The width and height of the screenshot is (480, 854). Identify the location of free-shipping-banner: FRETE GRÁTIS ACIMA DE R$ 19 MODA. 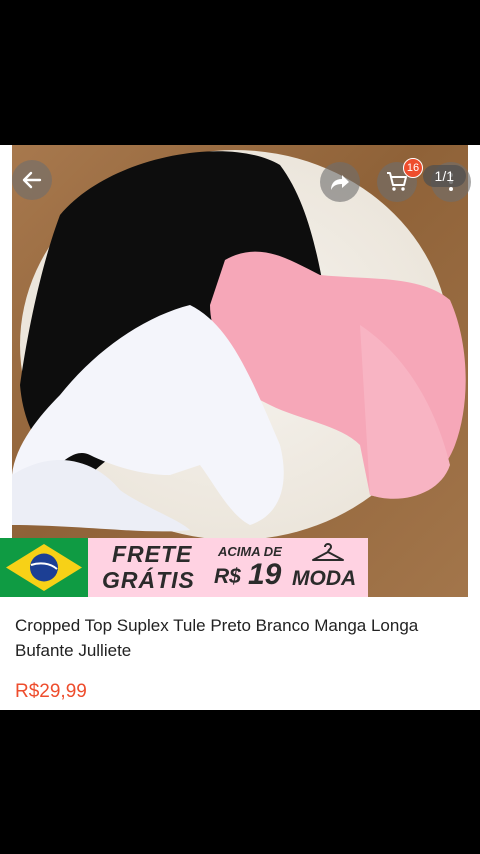
(240, 567).